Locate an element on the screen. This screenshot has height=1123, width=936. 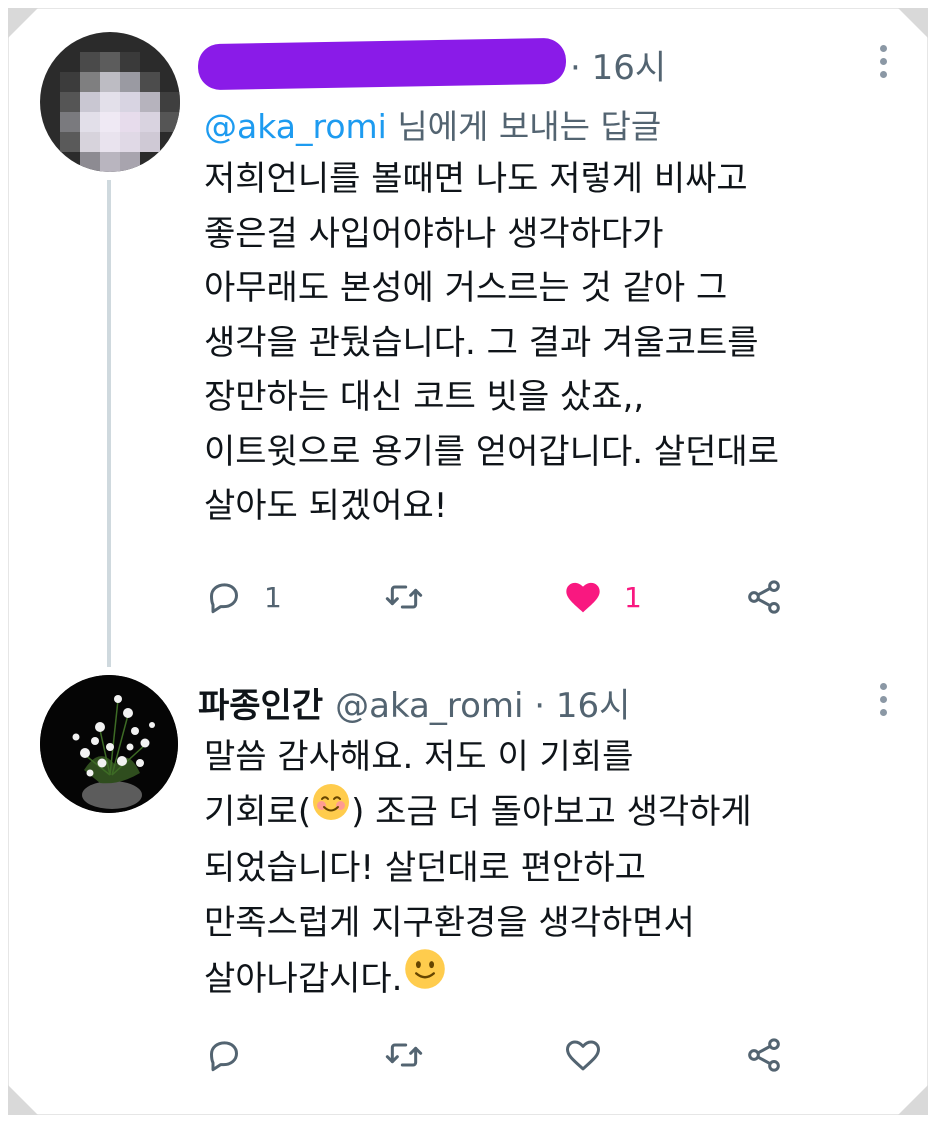
redacted-author-name is located at coordinates (382, 64).